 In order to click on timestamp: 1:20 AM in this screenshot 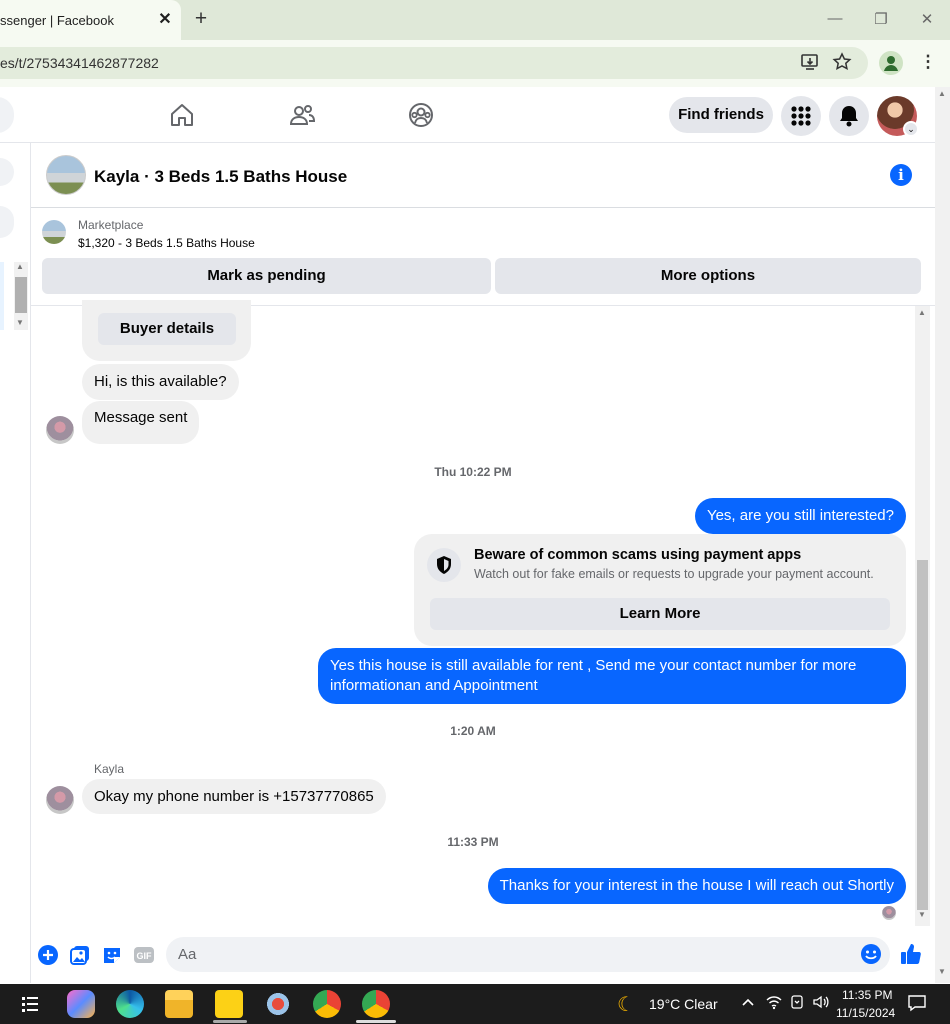, I will do `click(473, 731)`.